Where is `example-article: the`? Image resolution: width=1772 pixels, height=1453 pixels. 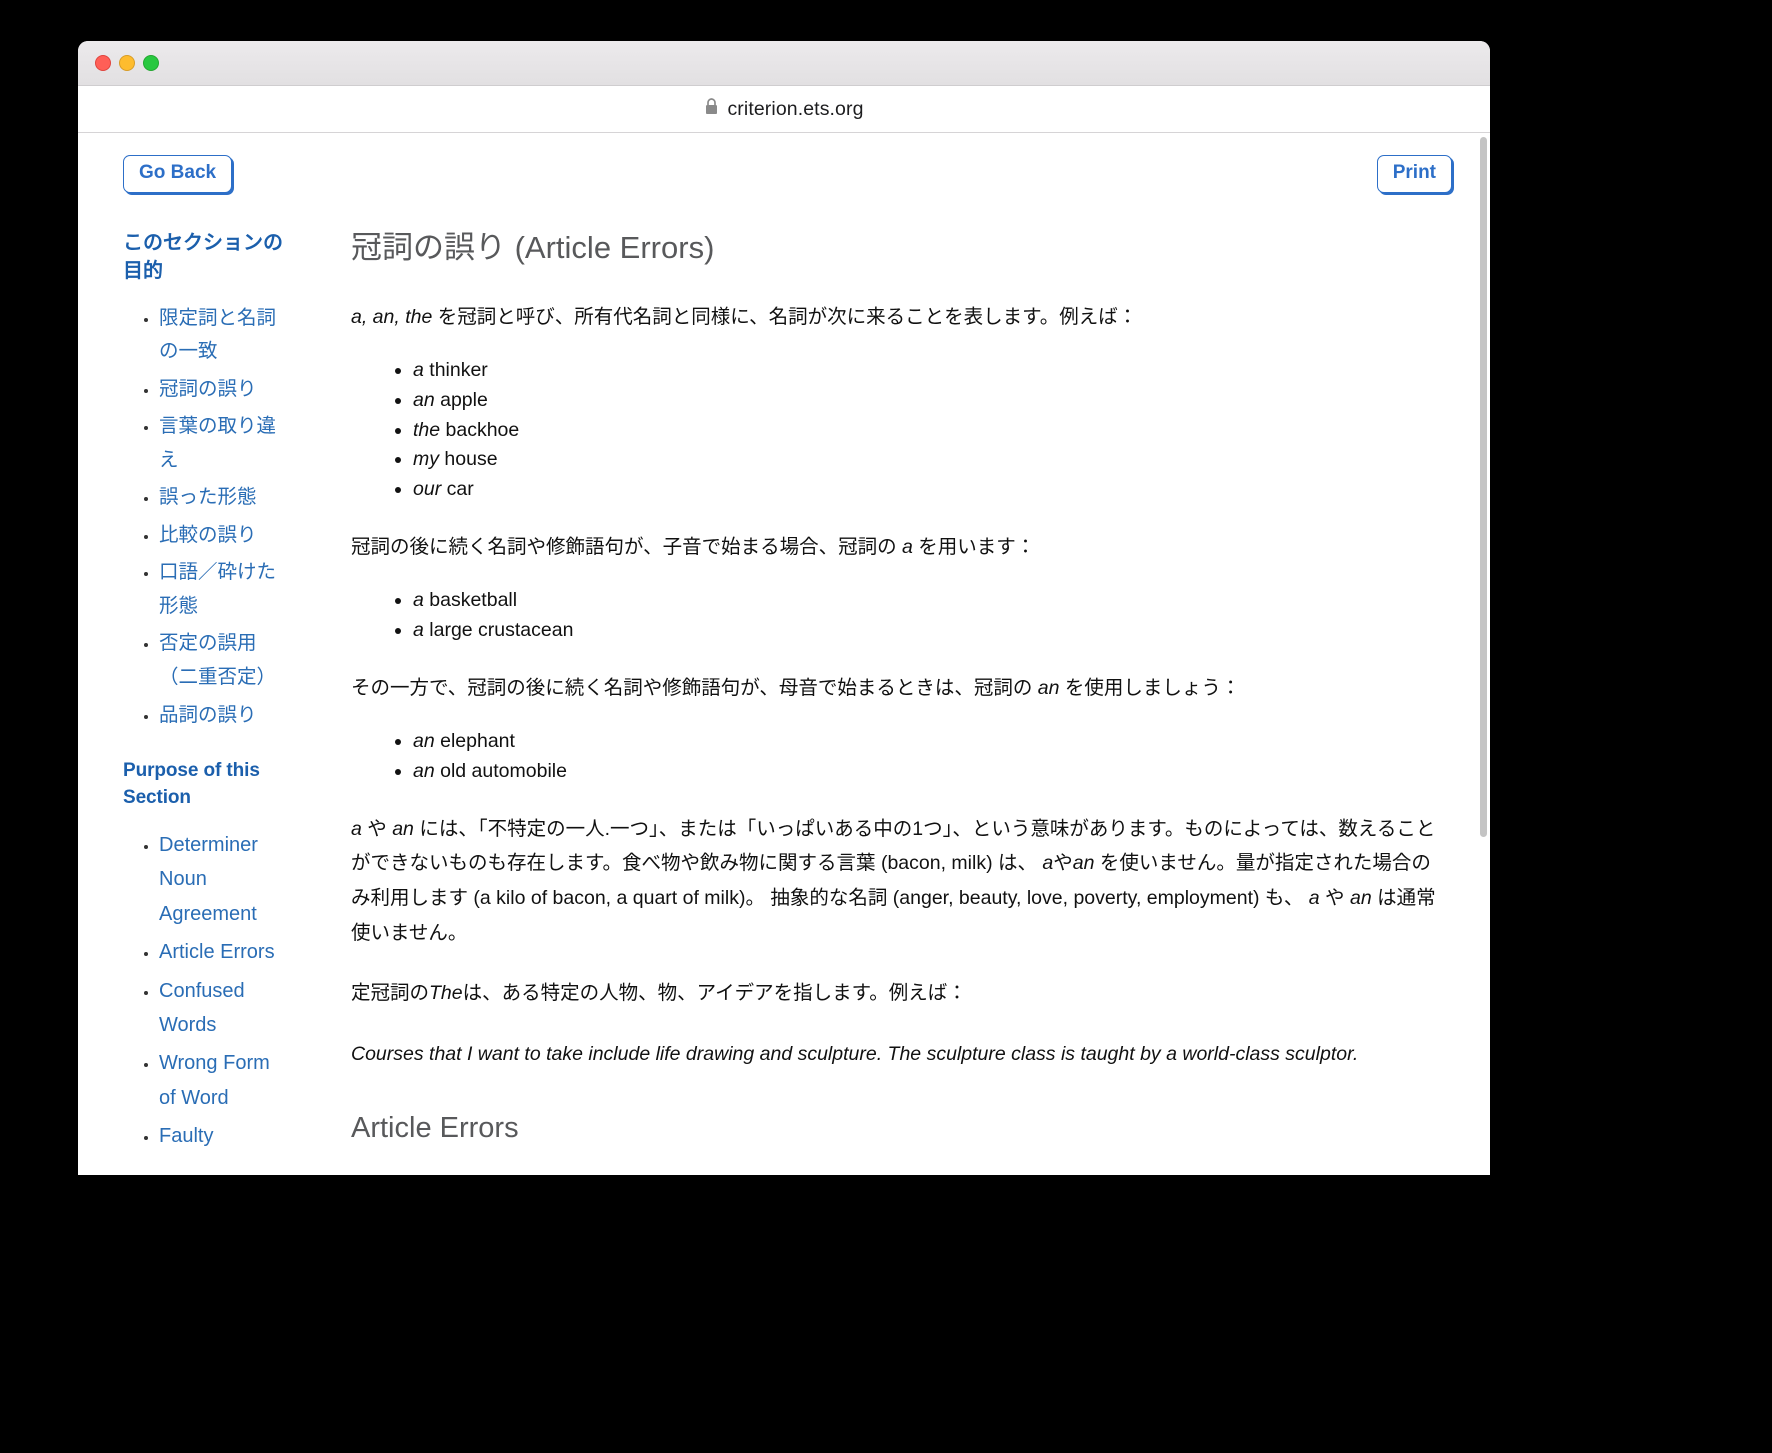 example-article: the is located at coordinates (427, 429).